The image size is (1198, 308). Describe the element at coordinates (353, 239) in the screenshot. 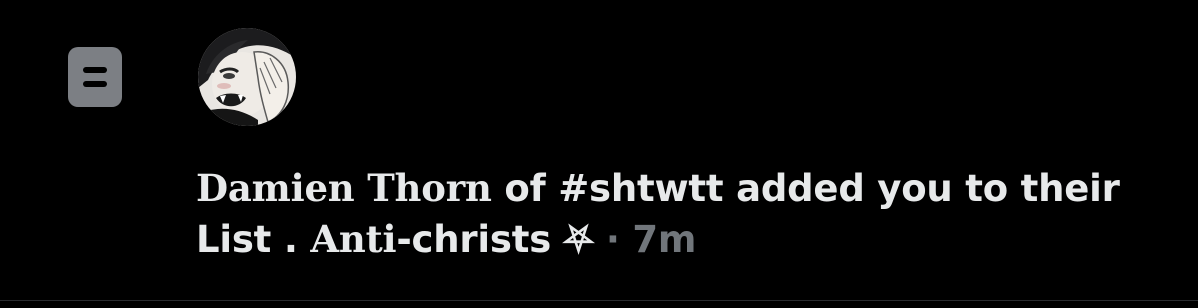

I see `list-name-prefix: Anti` at that location.